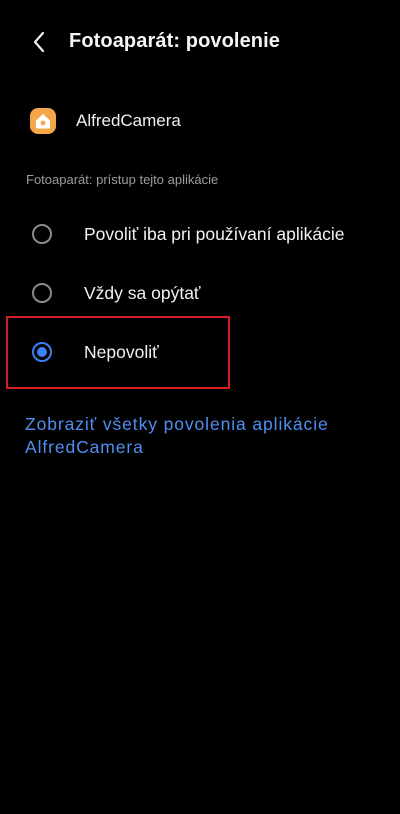 This screenshot has width=400, height=814. I want to click on app-bar: Fotoaparát: povolenie, so click(200, 44).